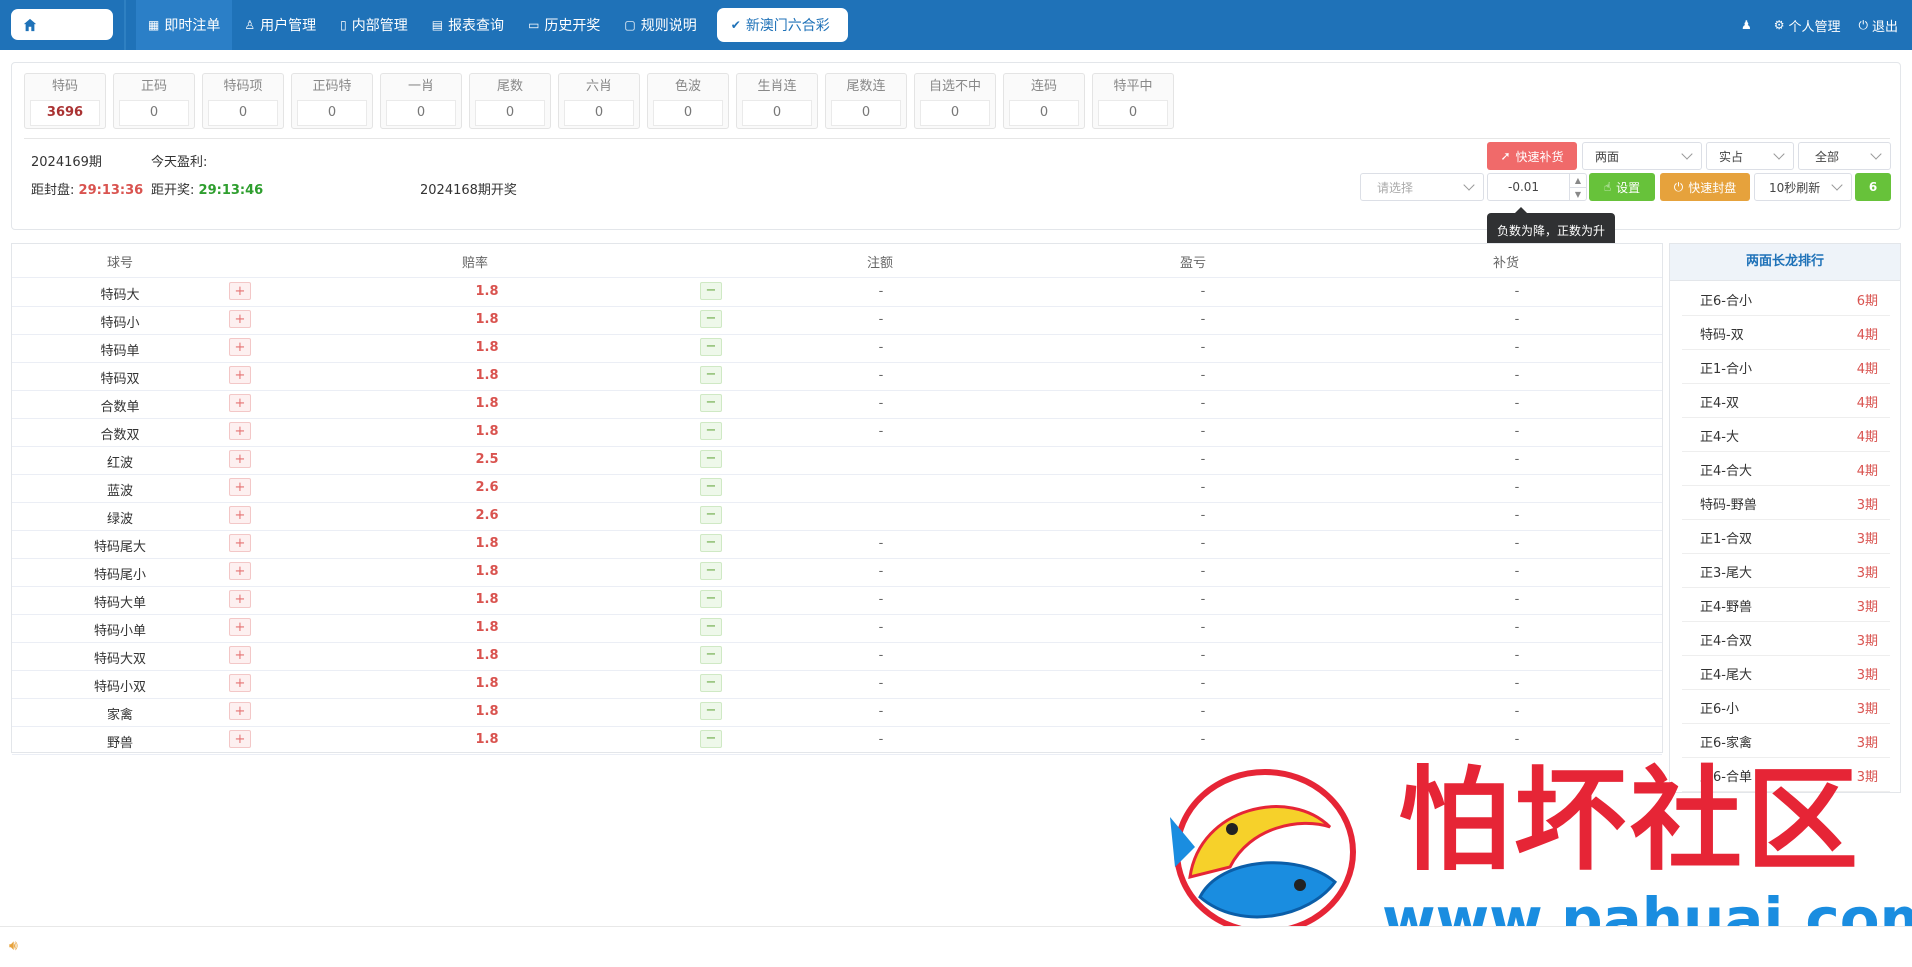 The image size is (1912, 967). What do you see at coordinates (660, 25) in the screenshot?
I see `nav-item-rules: ▢ 规则说明` at bounding box center [660, 25].